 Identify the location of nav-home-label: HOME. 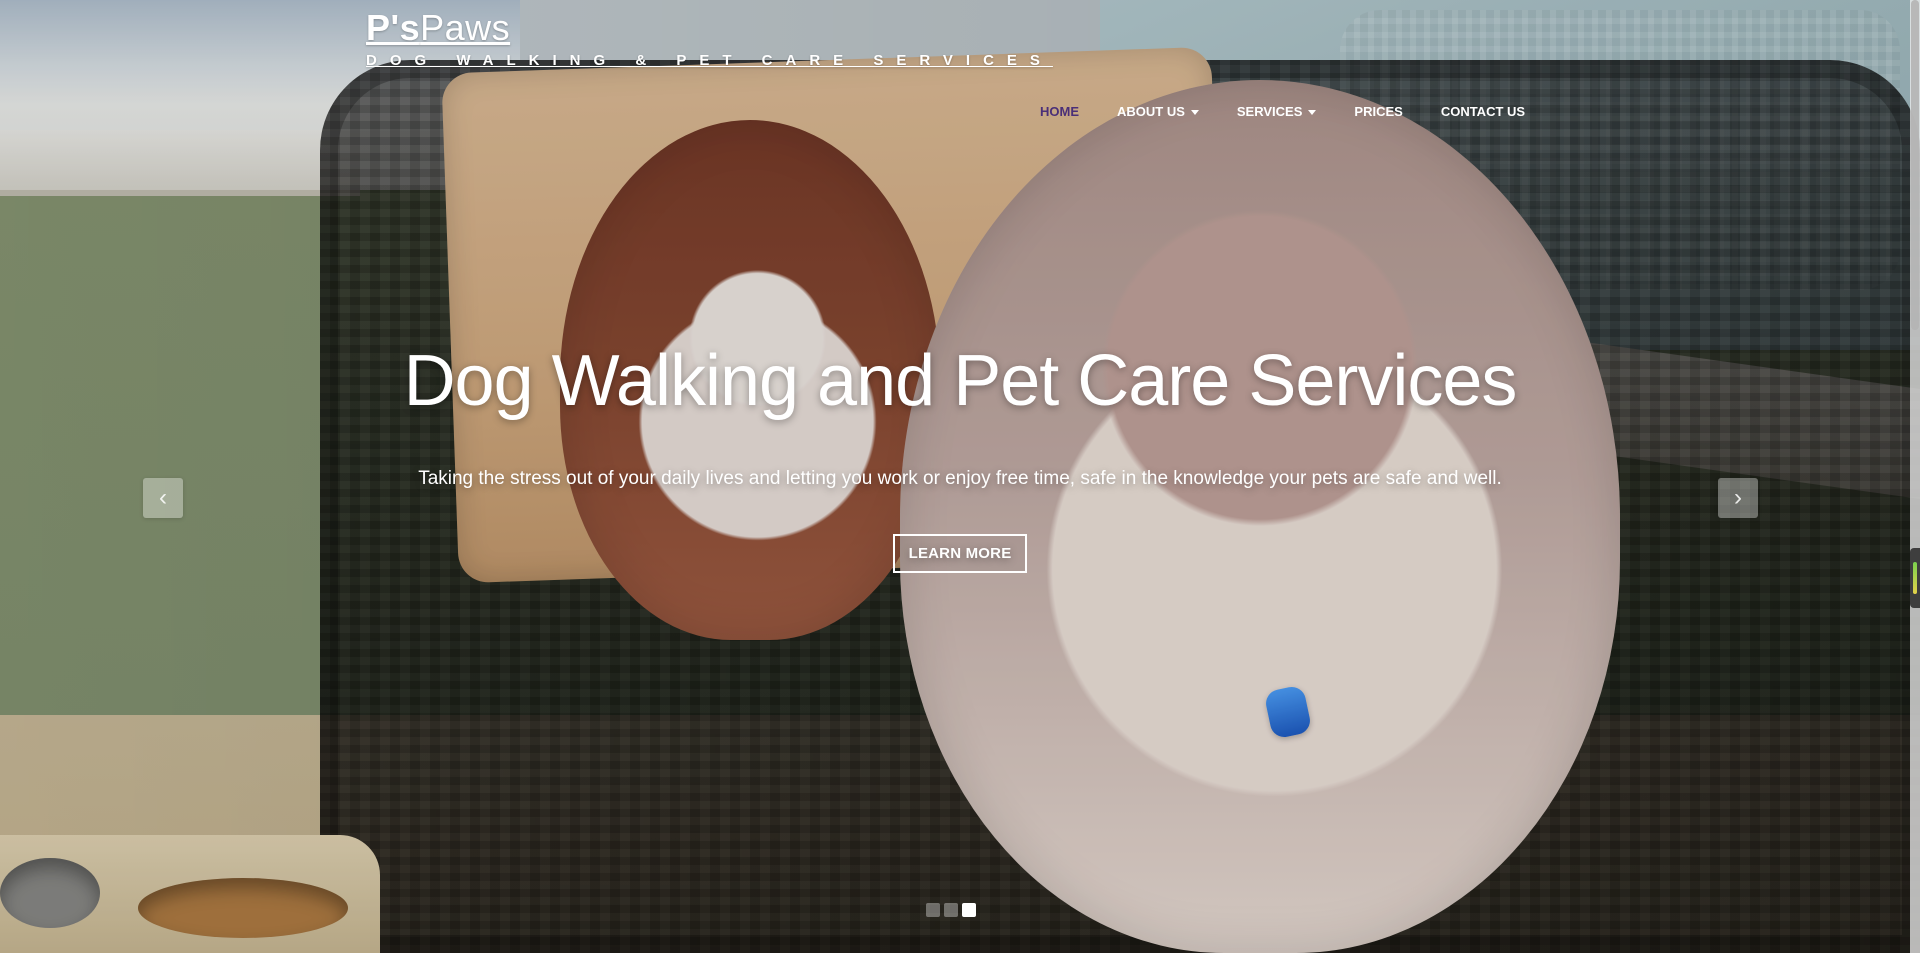
(1059, 111).